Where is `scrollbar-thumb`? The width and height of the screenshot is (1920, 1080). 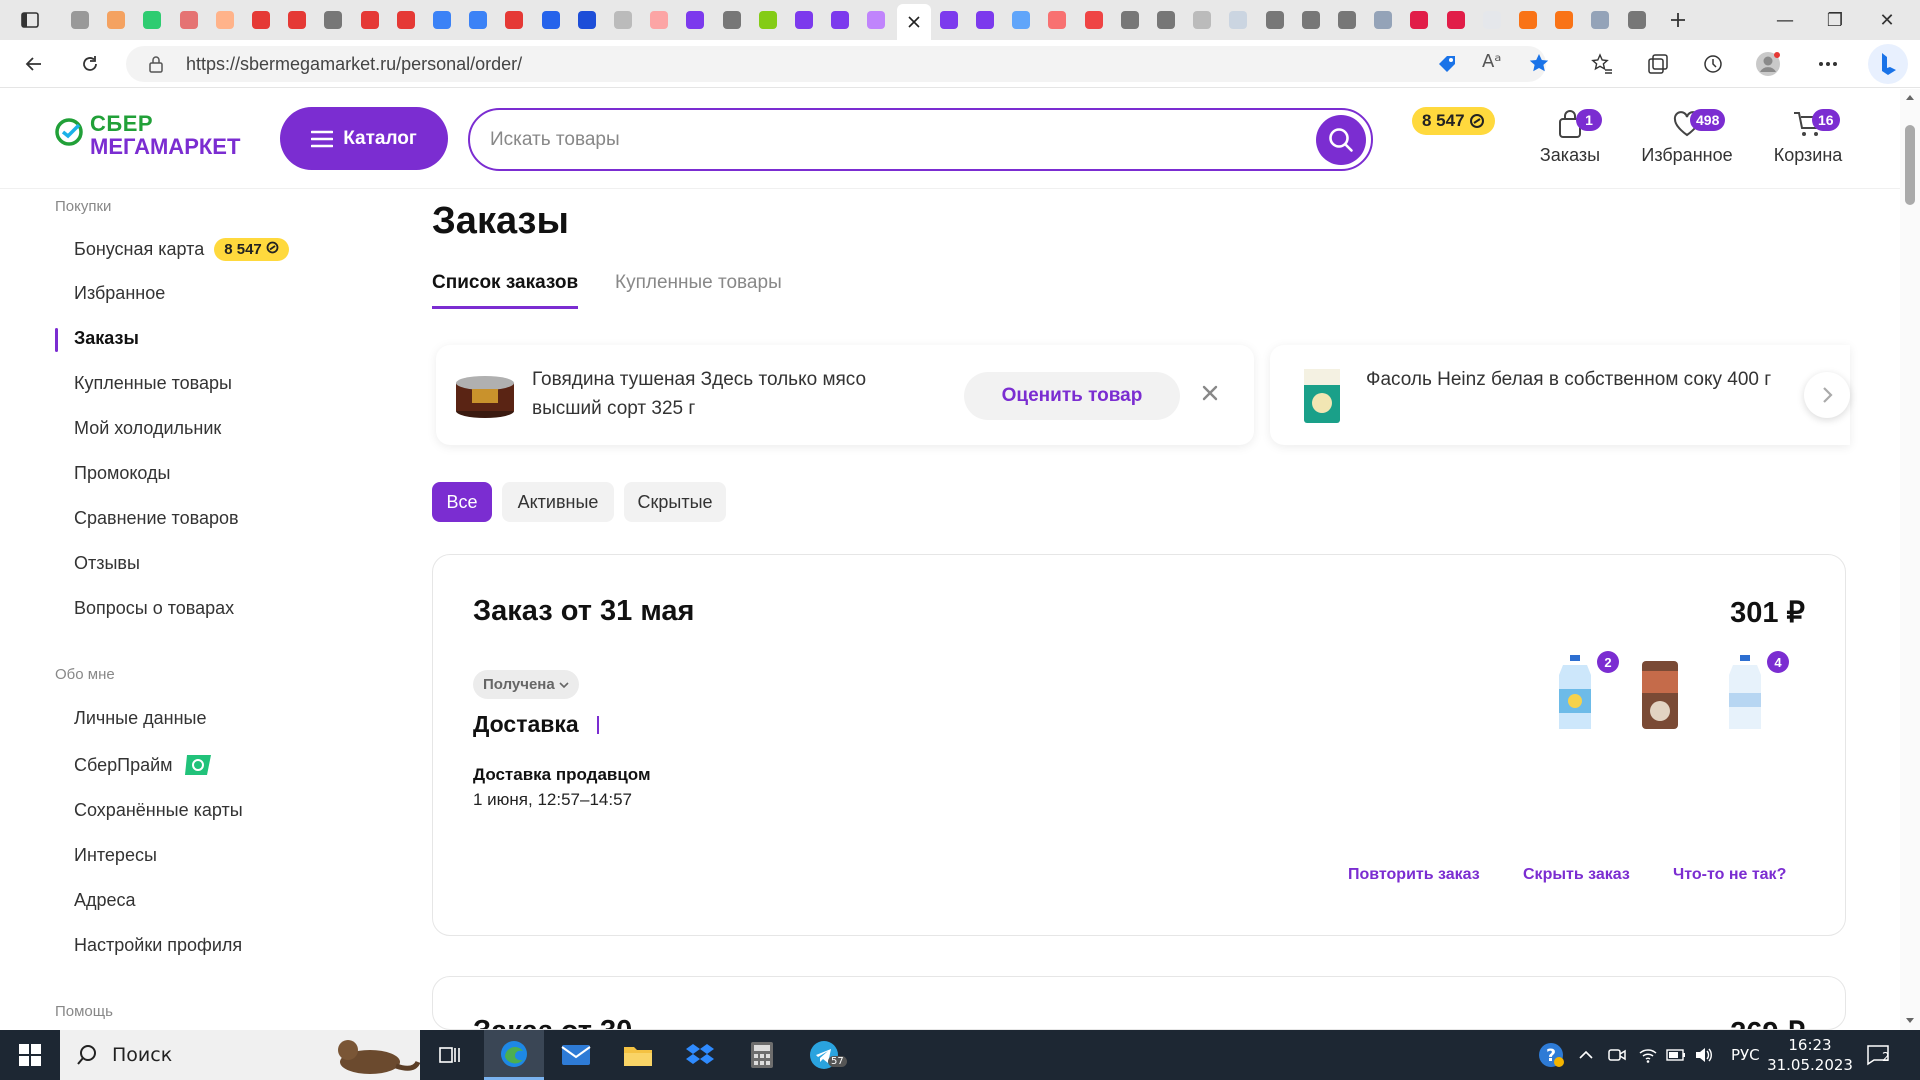 scrollbar-thumb is located at coordinates (1910, 165).